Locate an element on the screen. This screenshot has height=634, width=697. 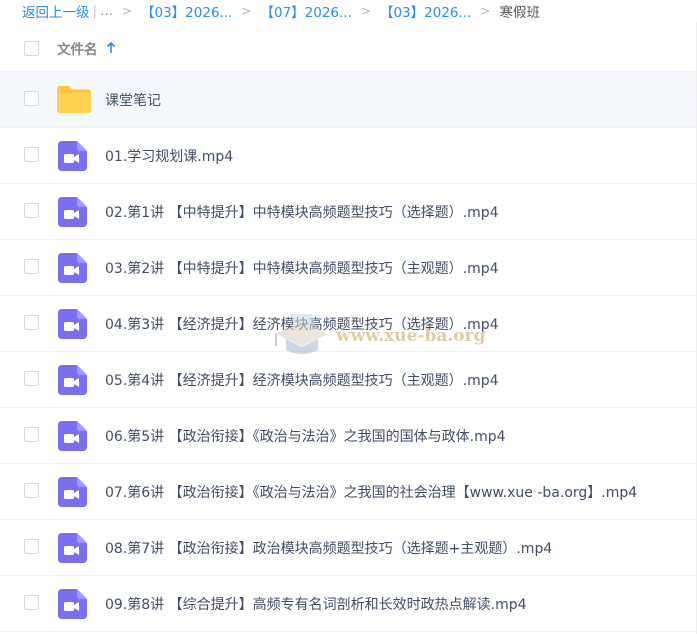
list-item-video: 09.第8讲 【综合提升】高频专有名词剖析和长效时政热点解读.mp4 is located at coordinates (348, 604).